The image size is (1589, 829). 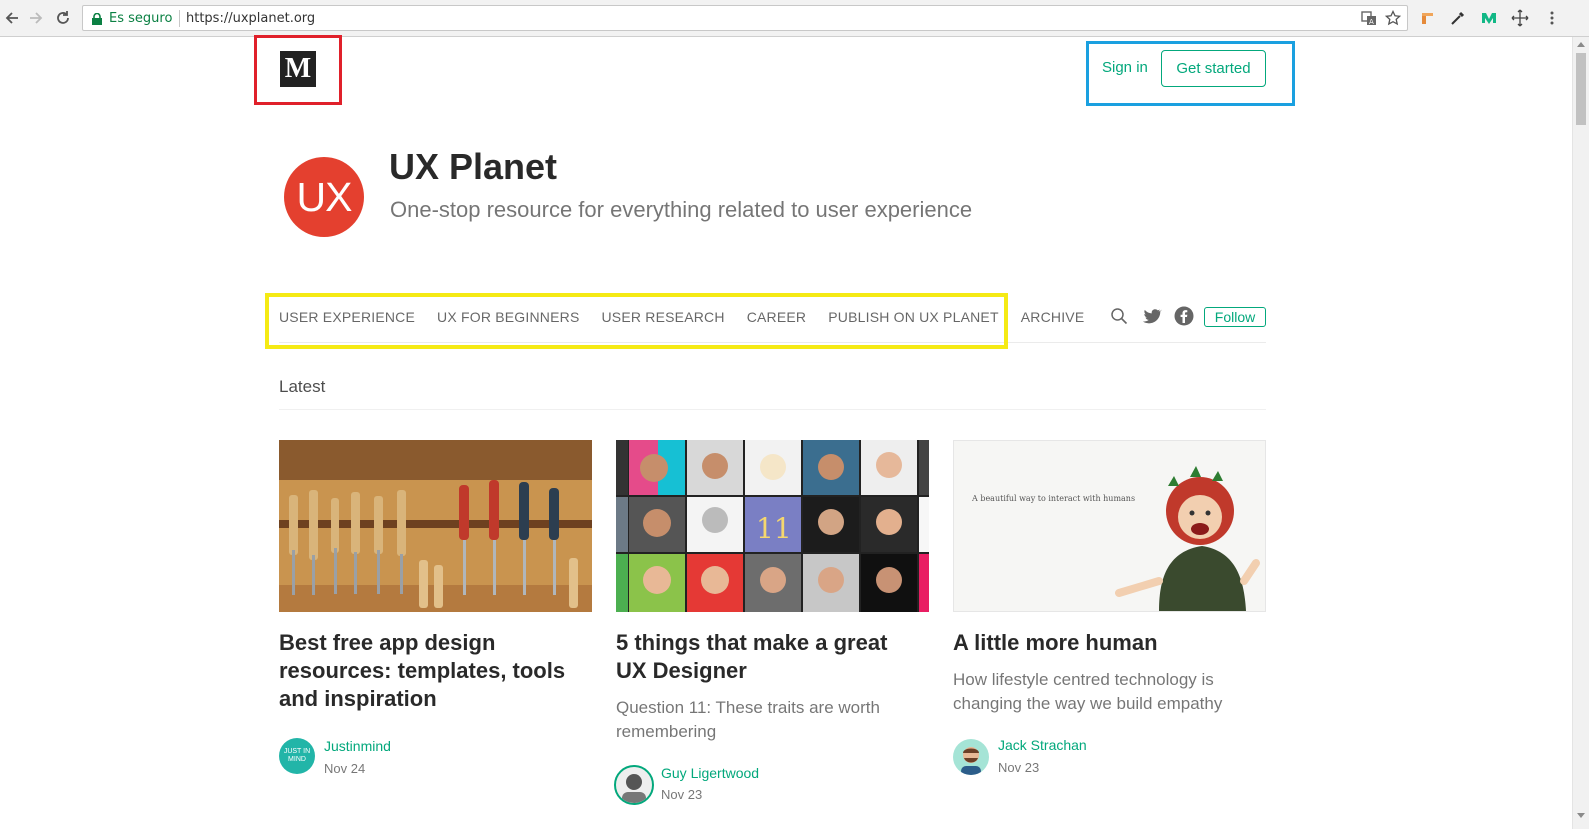 I want to click on url-text: https://uxplanet.org, so click(x=250, y=18).